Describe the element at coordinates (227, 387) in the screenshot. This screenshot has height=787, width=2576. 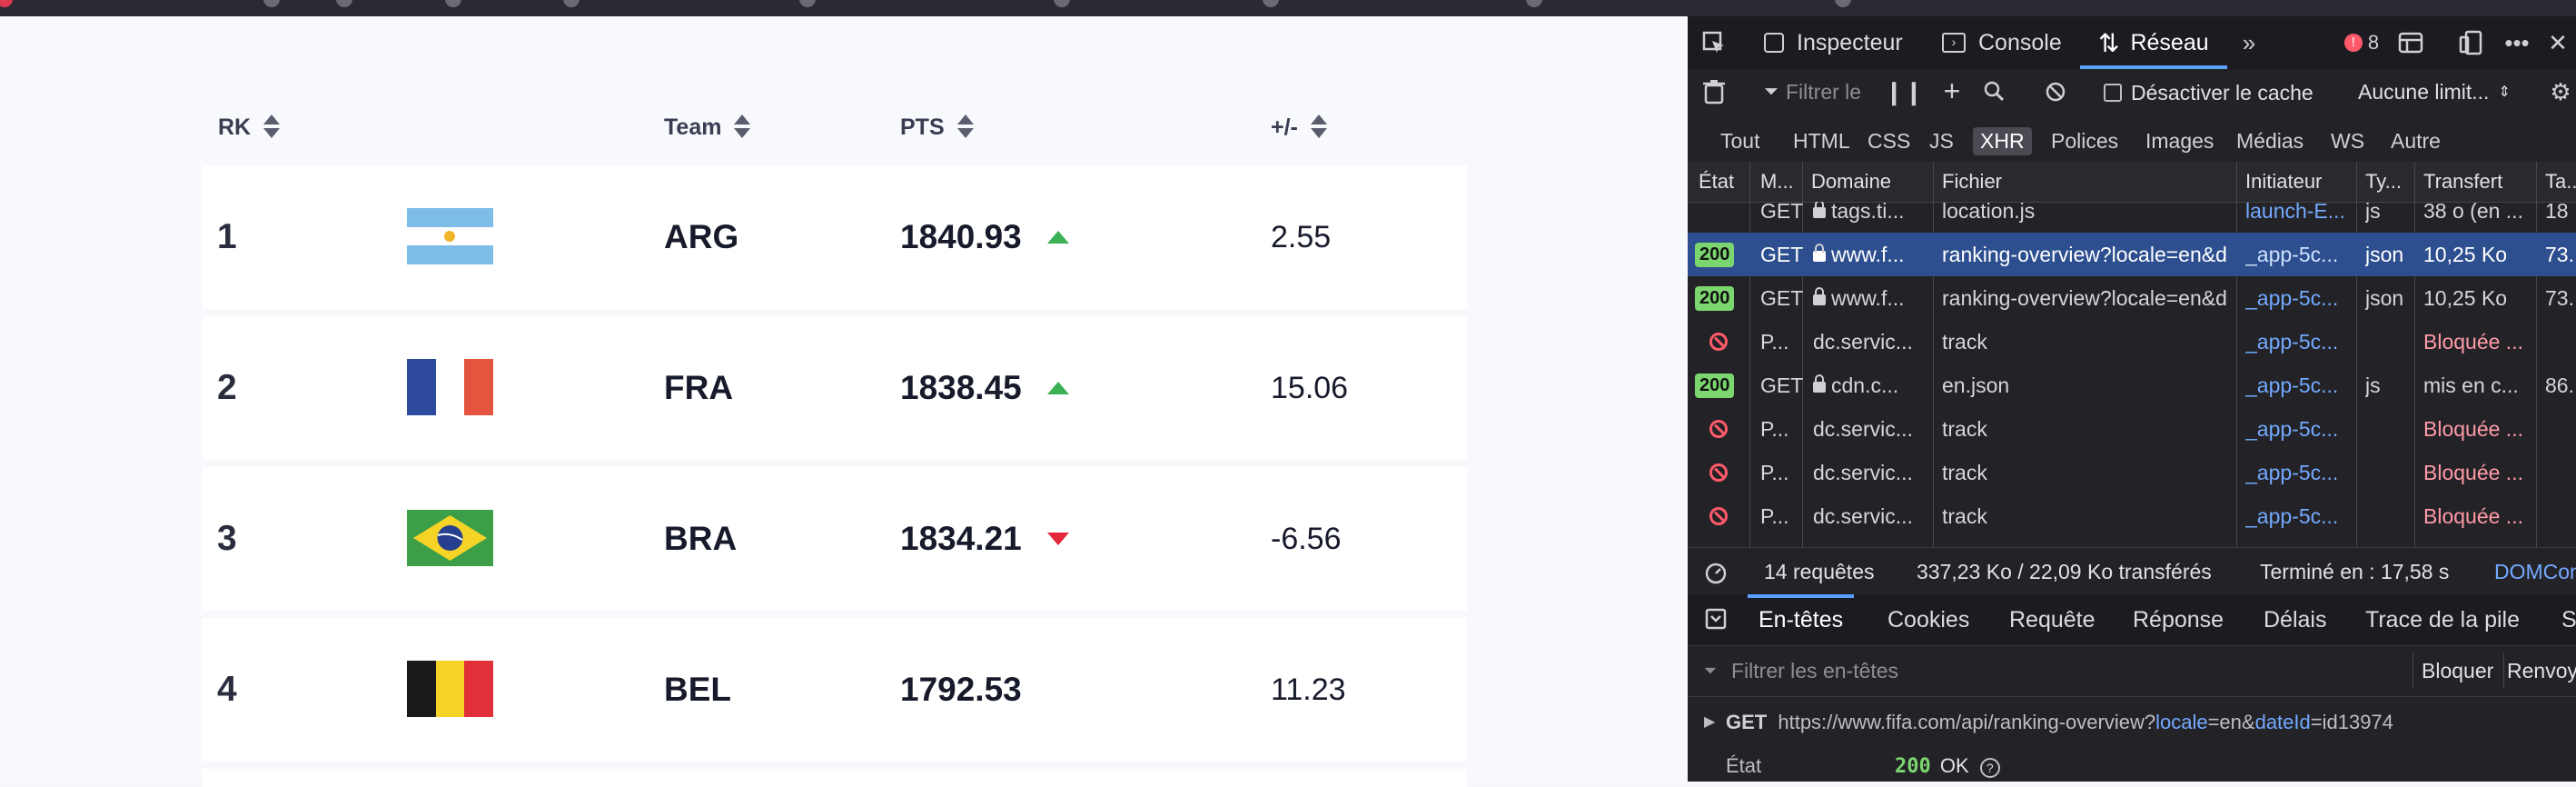
I see `rank-cell: 2` at that location.